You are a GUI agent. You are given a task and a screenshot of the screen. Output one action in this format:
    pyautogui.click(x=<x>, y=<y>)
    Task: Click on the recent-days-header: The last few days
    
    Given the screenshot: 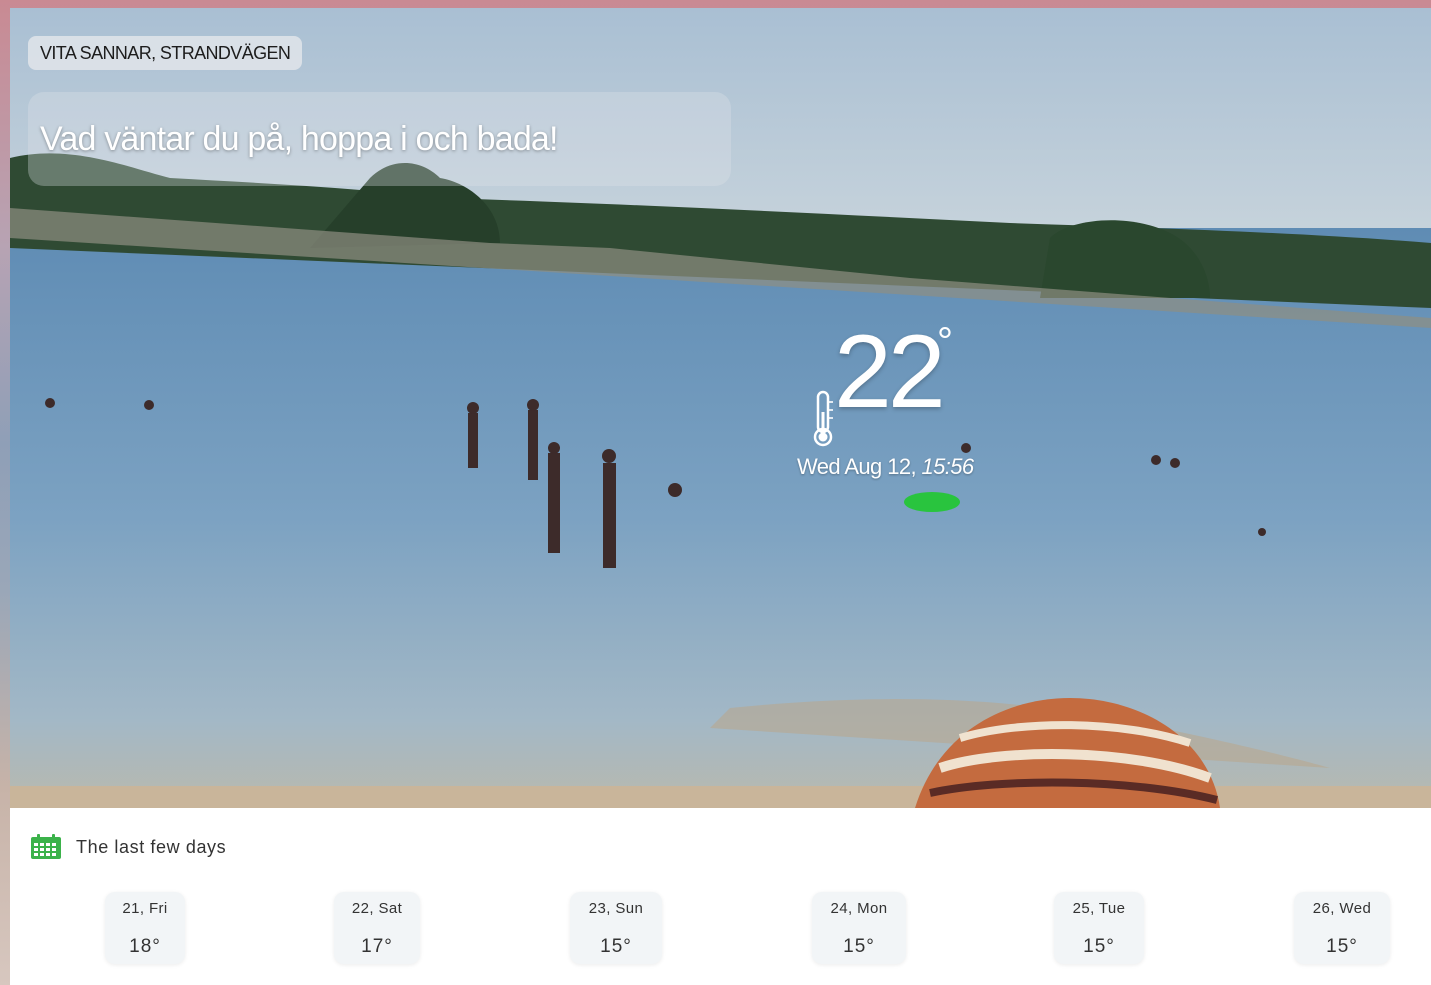 What is the action you would take?
    pyautogui.click(x=128, y=847)
    